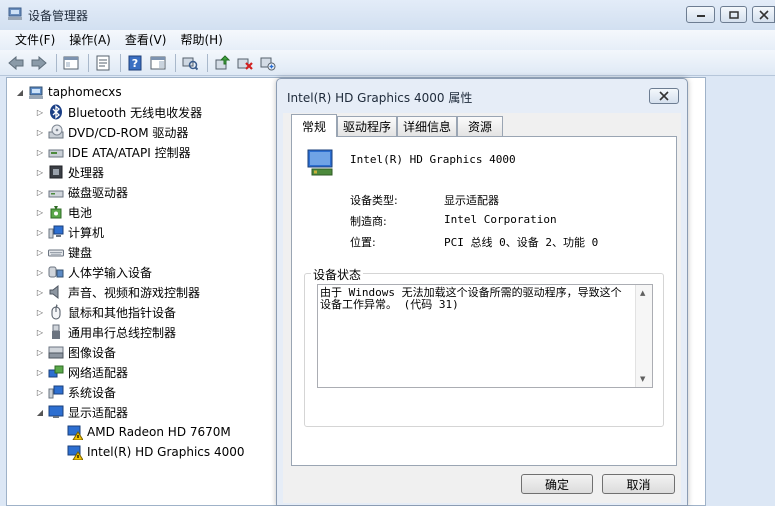 The height and width of the screenshot is (506, 775). What do you see at coordinates (56, 194) in the screenshot?
I see `disk-drive-icon` at bounding box center [56, 194].